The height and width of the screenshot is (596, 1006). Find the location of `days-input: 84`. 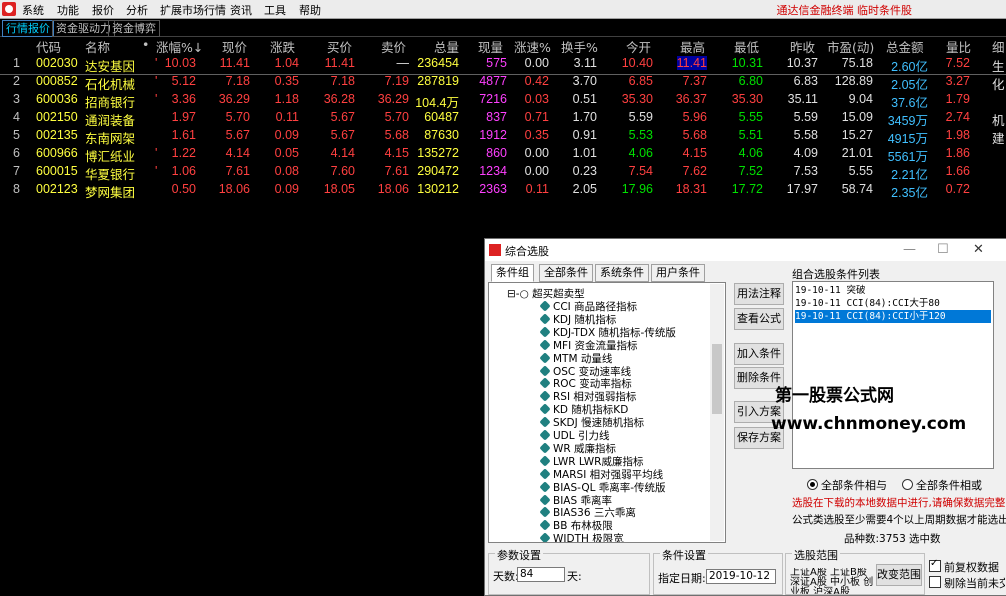

days-input: 84 is located at coordinates (541, 574).